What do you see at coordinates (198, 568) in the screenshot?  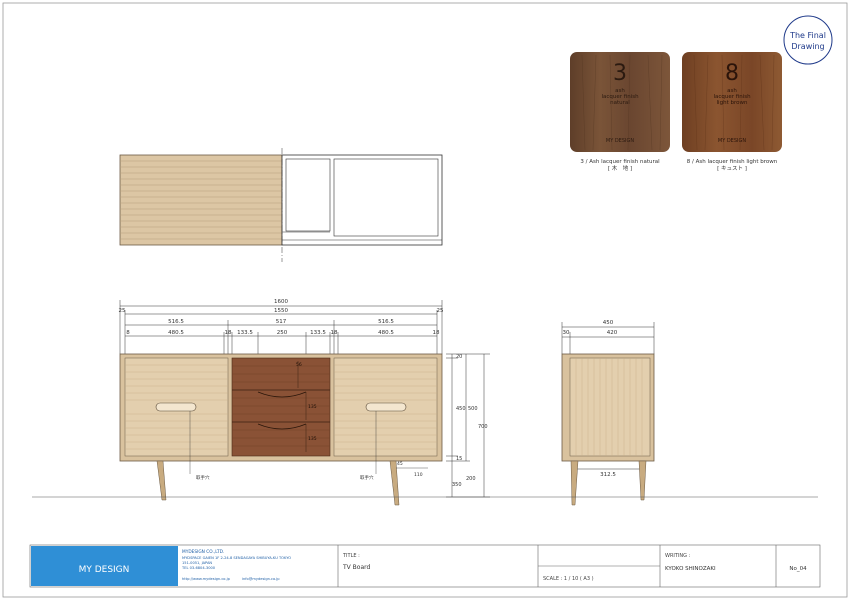 I see `company-tel: TEL 03-6804-3000` at bounding box center [198, 568].